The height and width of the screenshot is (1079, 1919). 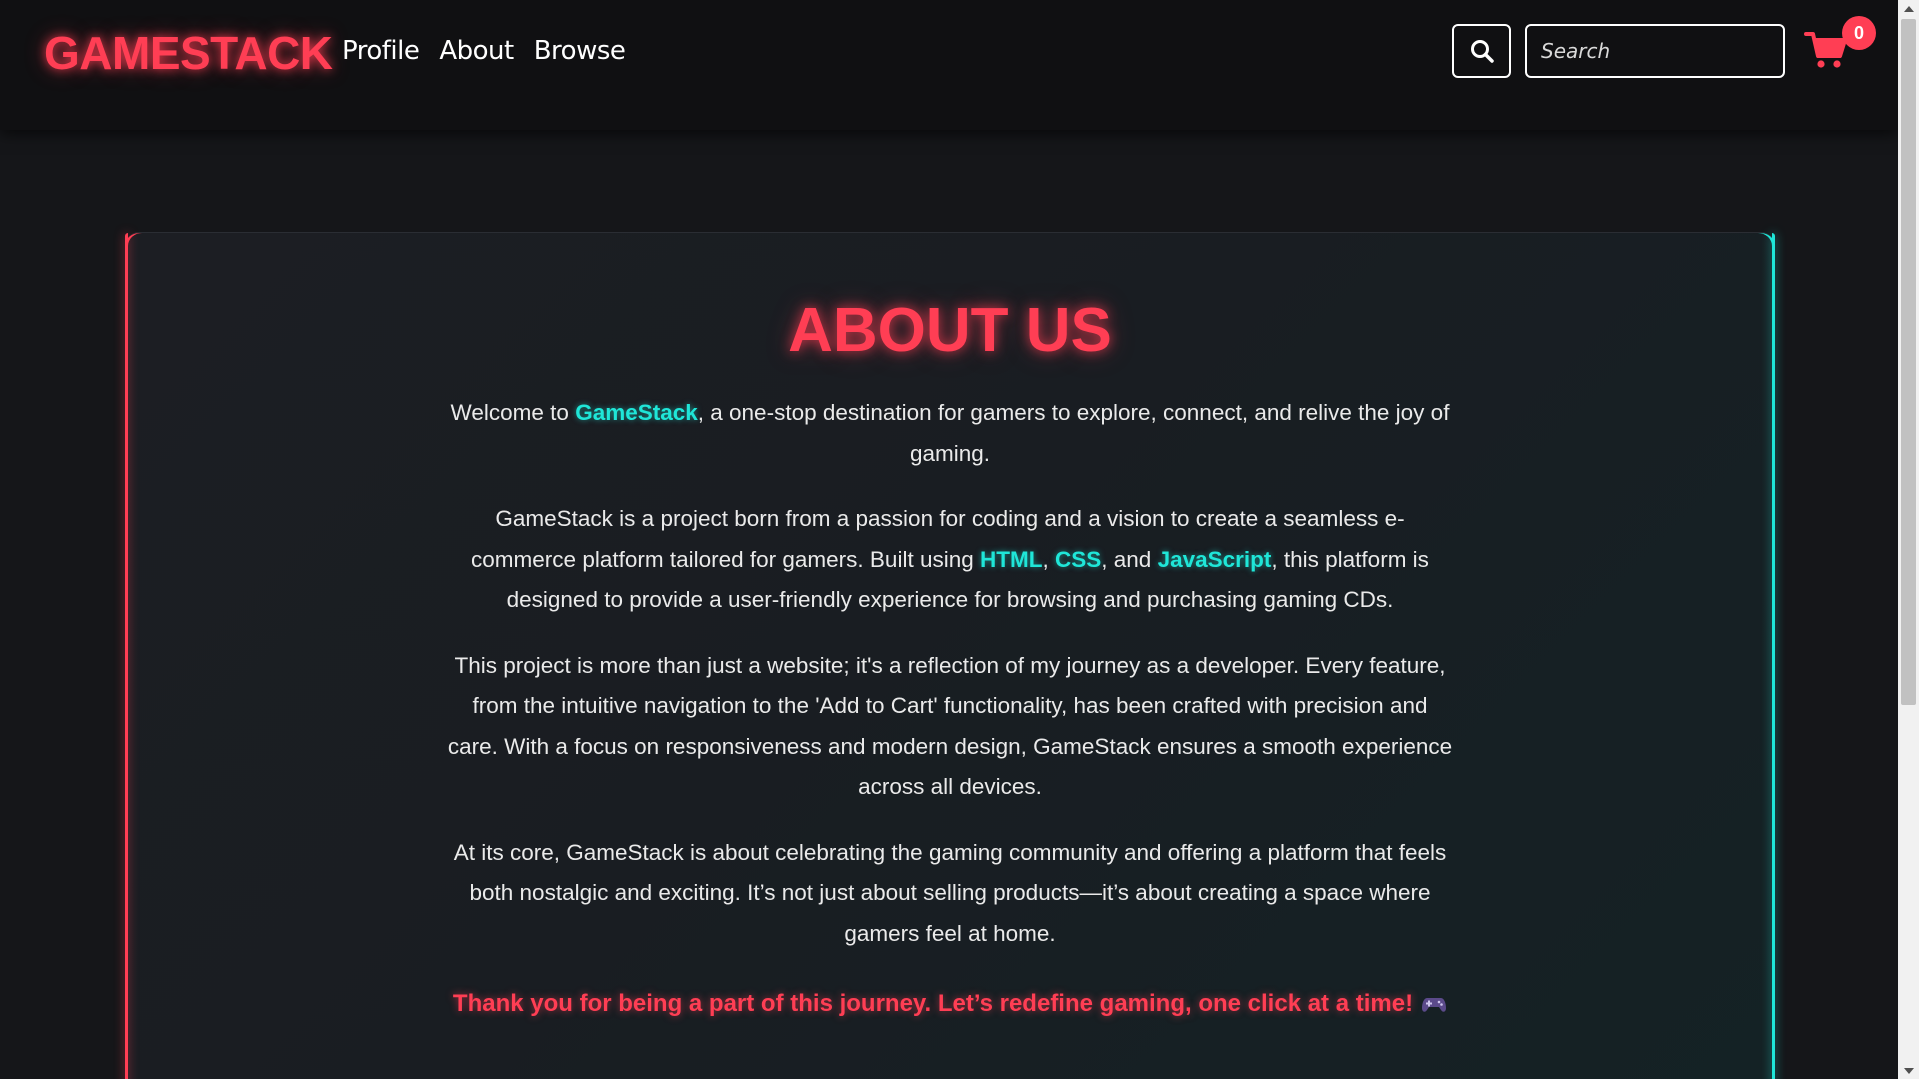 What do you see at coordinates (1011, 559) in the screenshot?
I see `tech-highlight-html: HTML` at bounding box center [1011, 559].